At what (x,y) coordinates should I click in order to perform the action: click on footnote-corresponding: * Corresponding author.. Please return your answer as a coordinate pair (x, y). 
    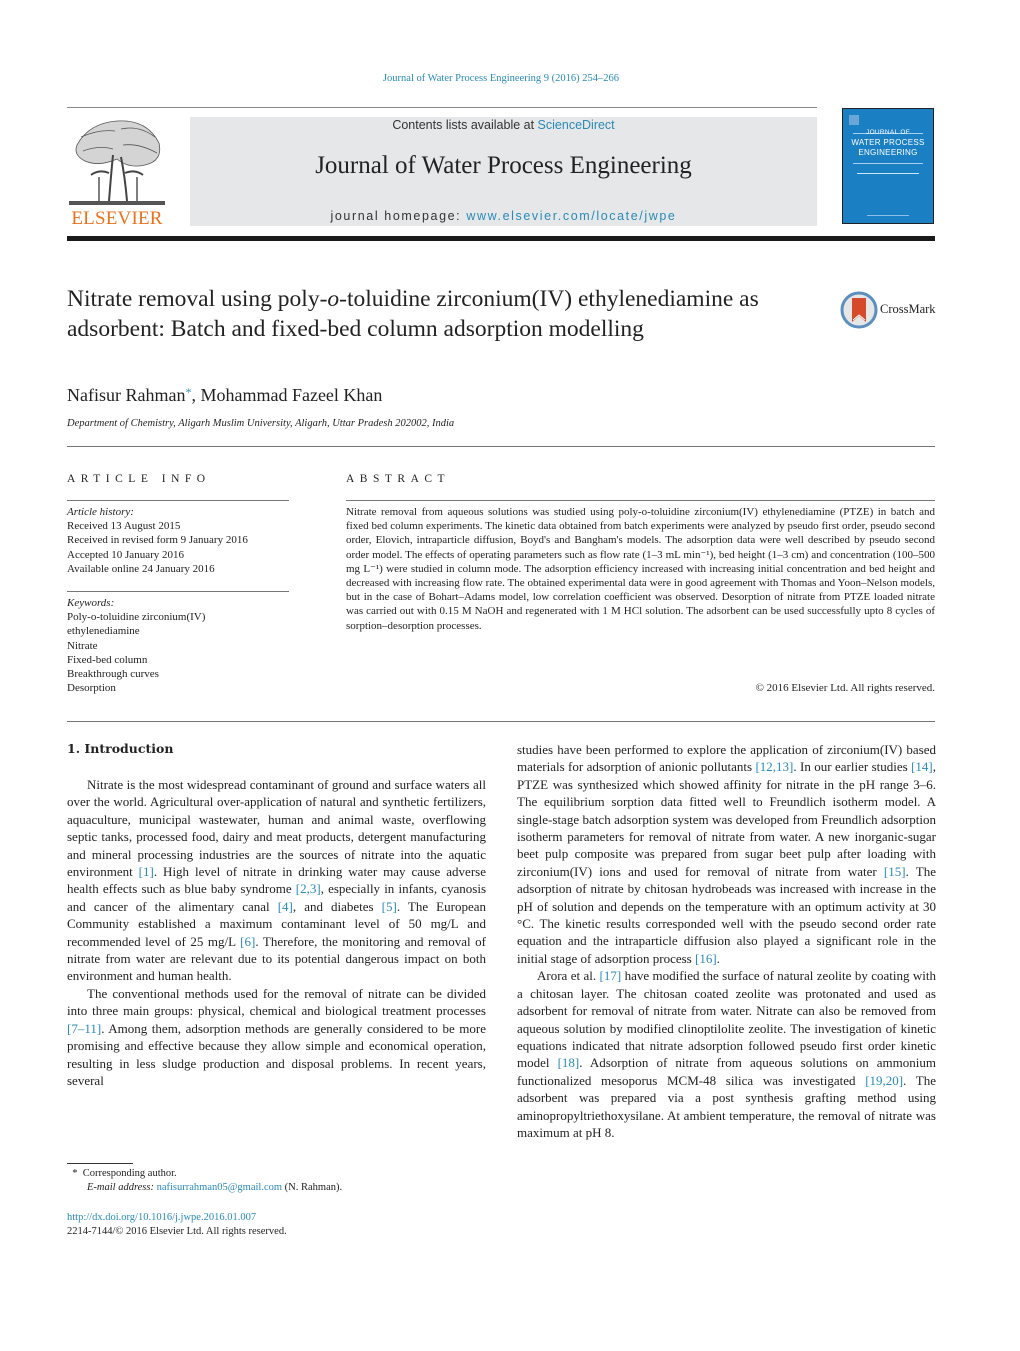
    Looking at the image, I should click on (277, 1174).